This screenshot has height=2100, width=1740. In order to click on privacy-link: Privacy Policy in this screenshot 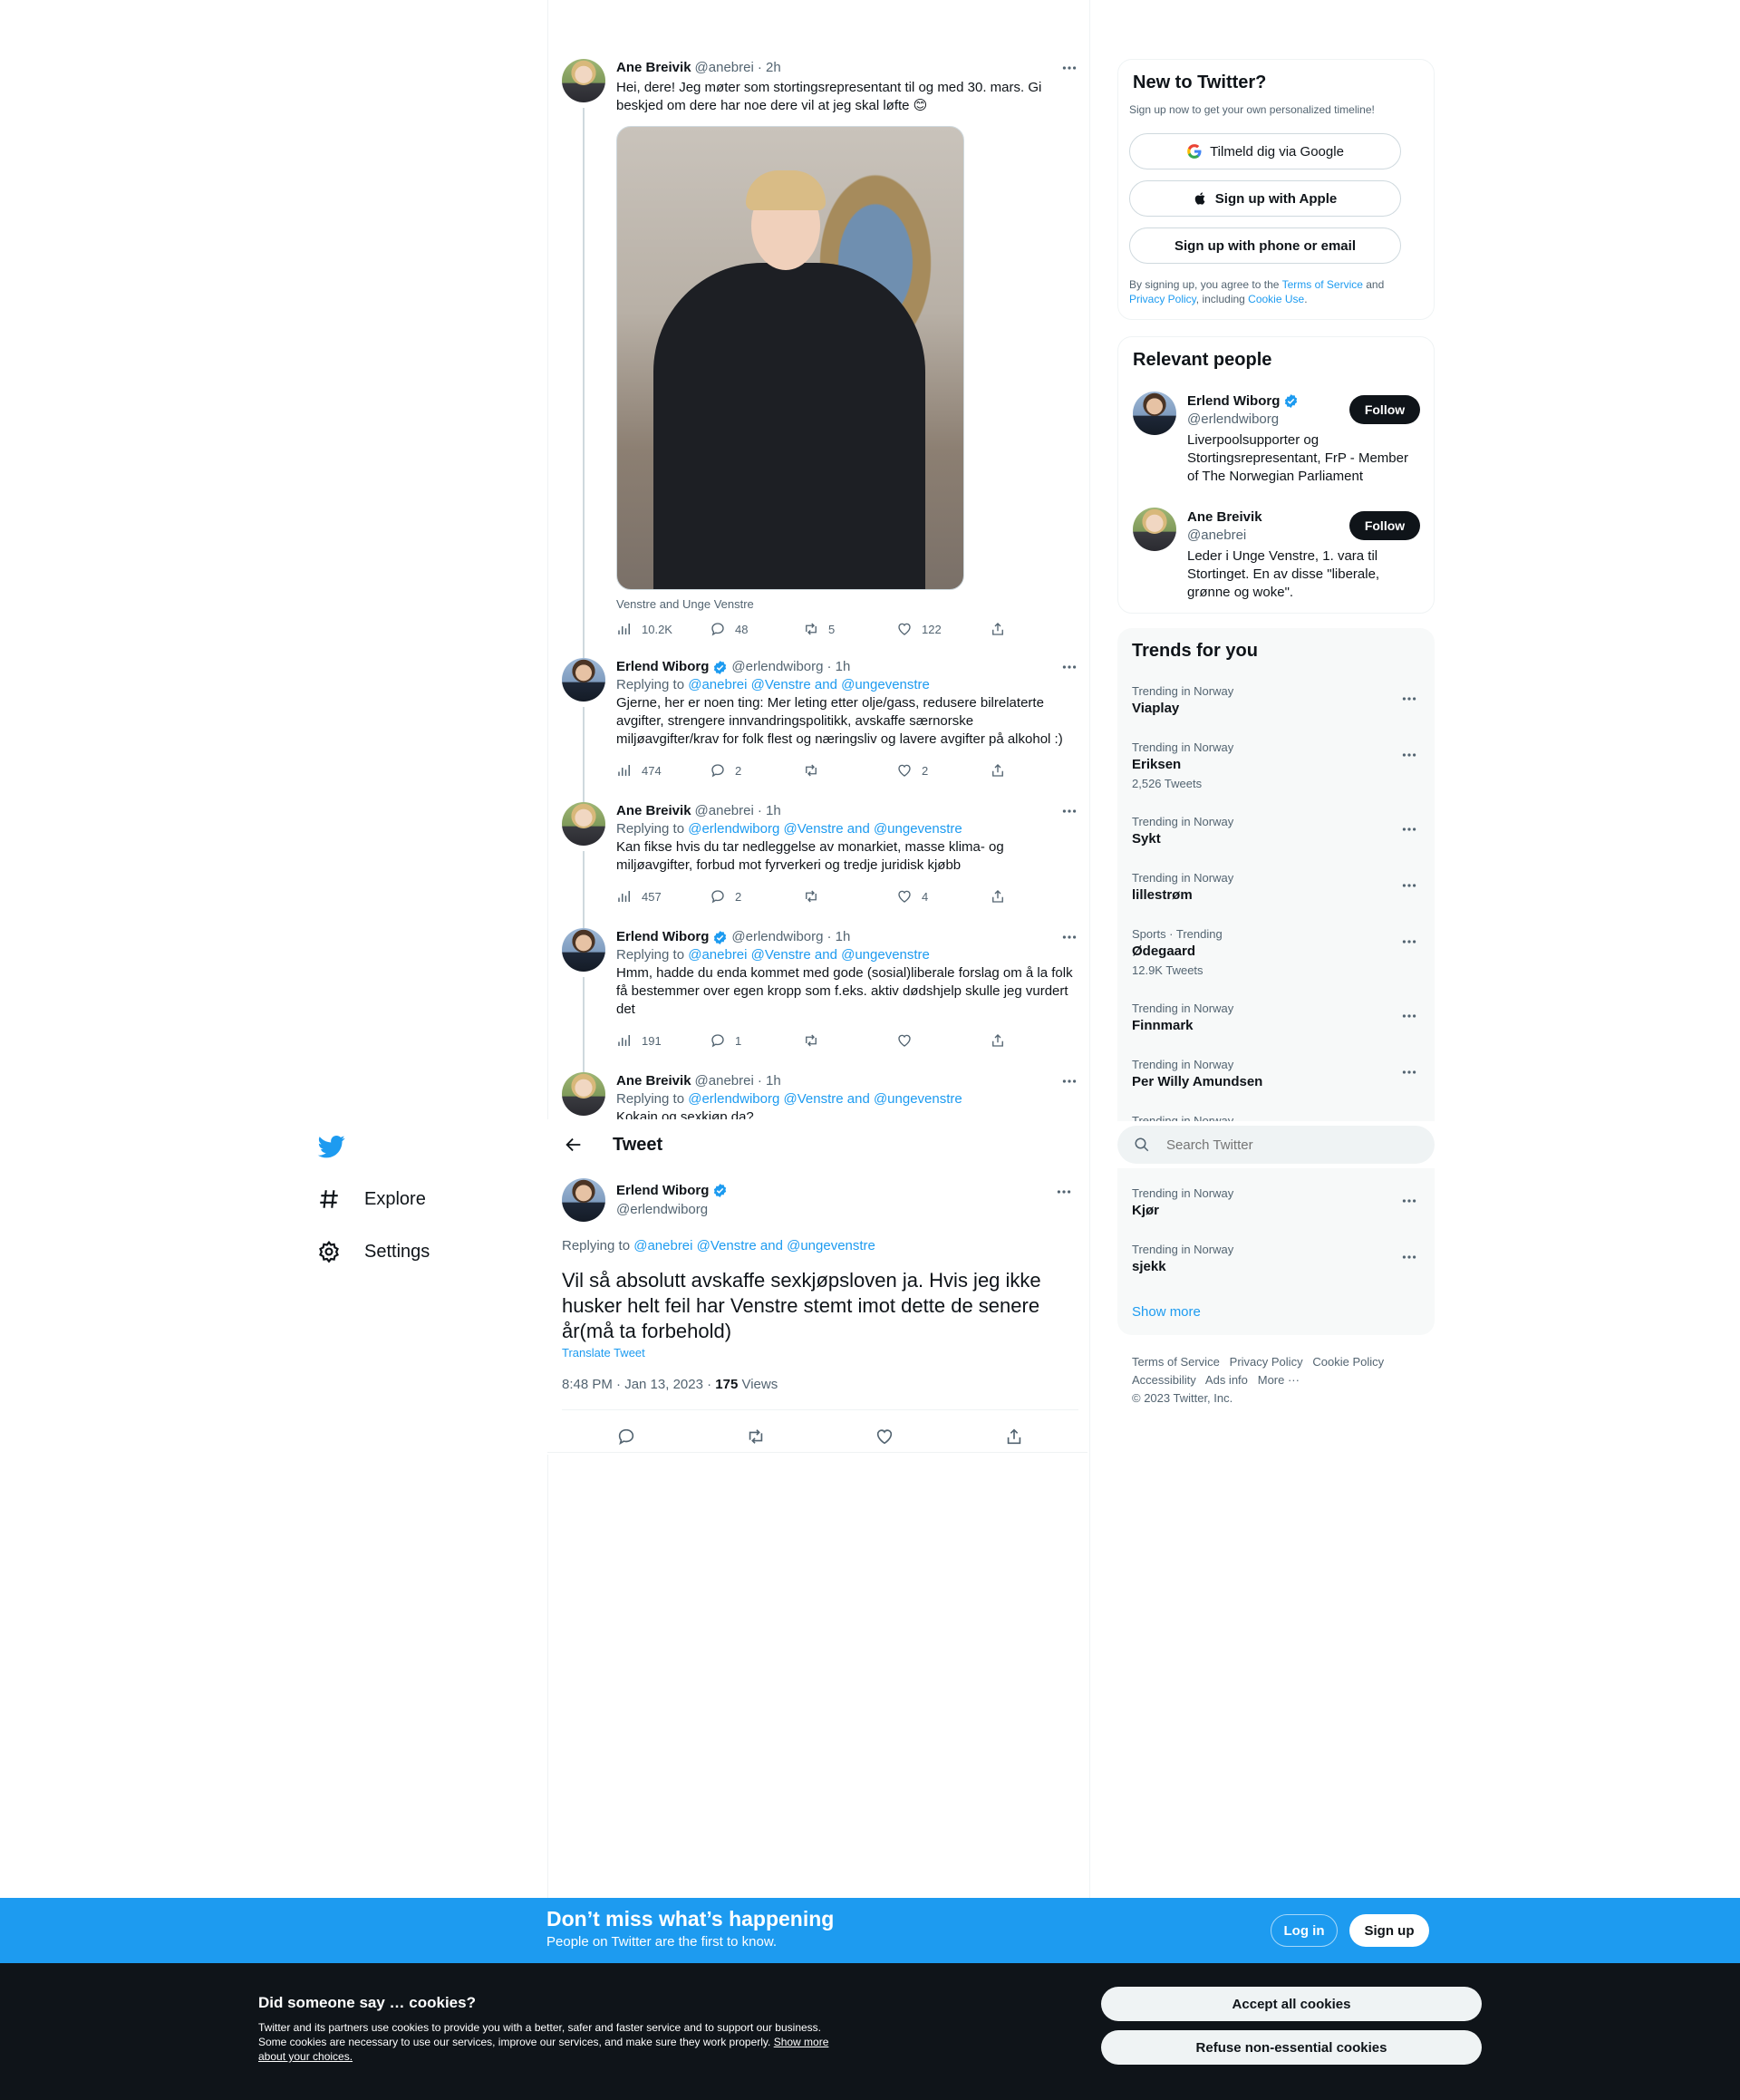, I will do `click(1162, 299)`.